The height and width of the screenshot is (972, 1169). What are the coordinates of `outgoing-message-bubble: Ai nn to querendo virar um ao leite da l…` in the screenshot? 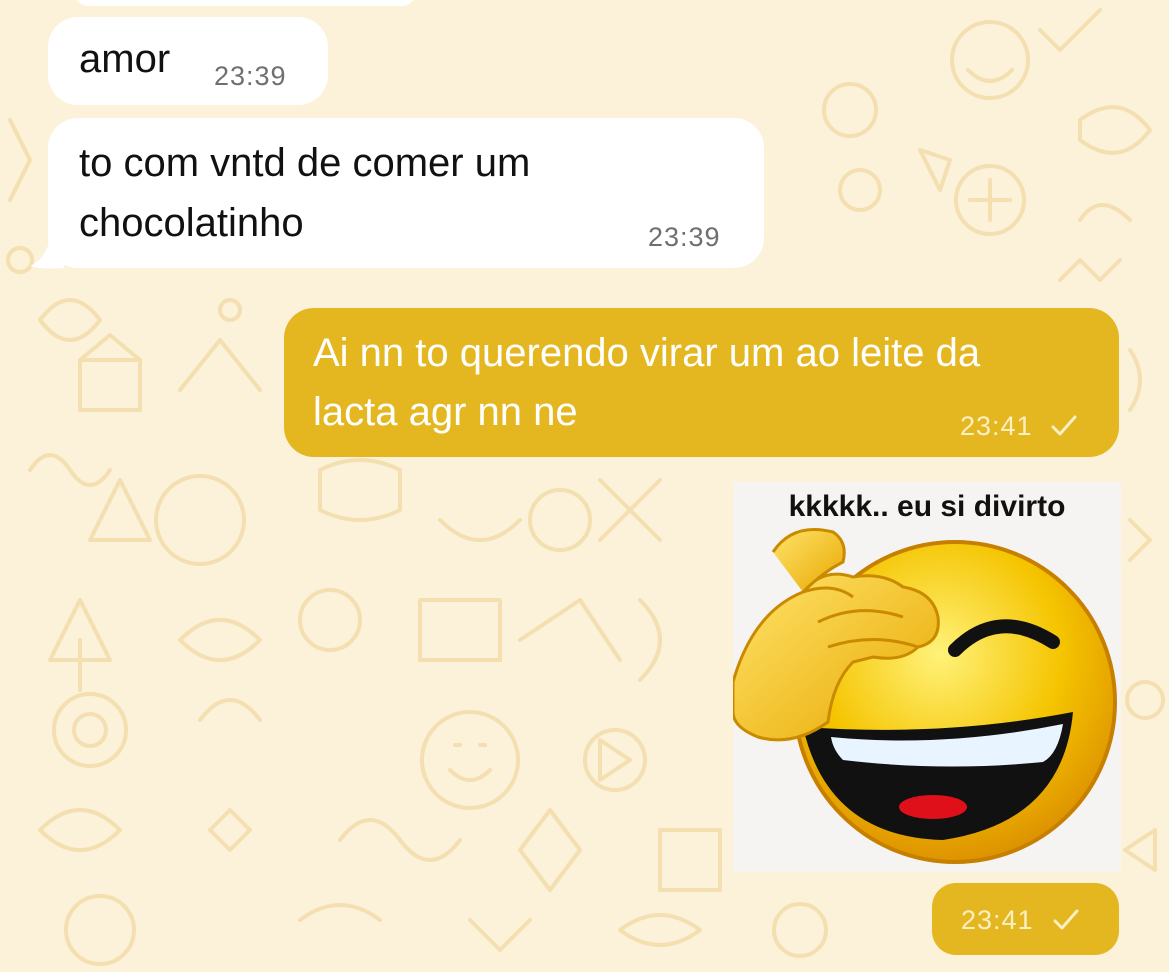 It's located at (701, 382).